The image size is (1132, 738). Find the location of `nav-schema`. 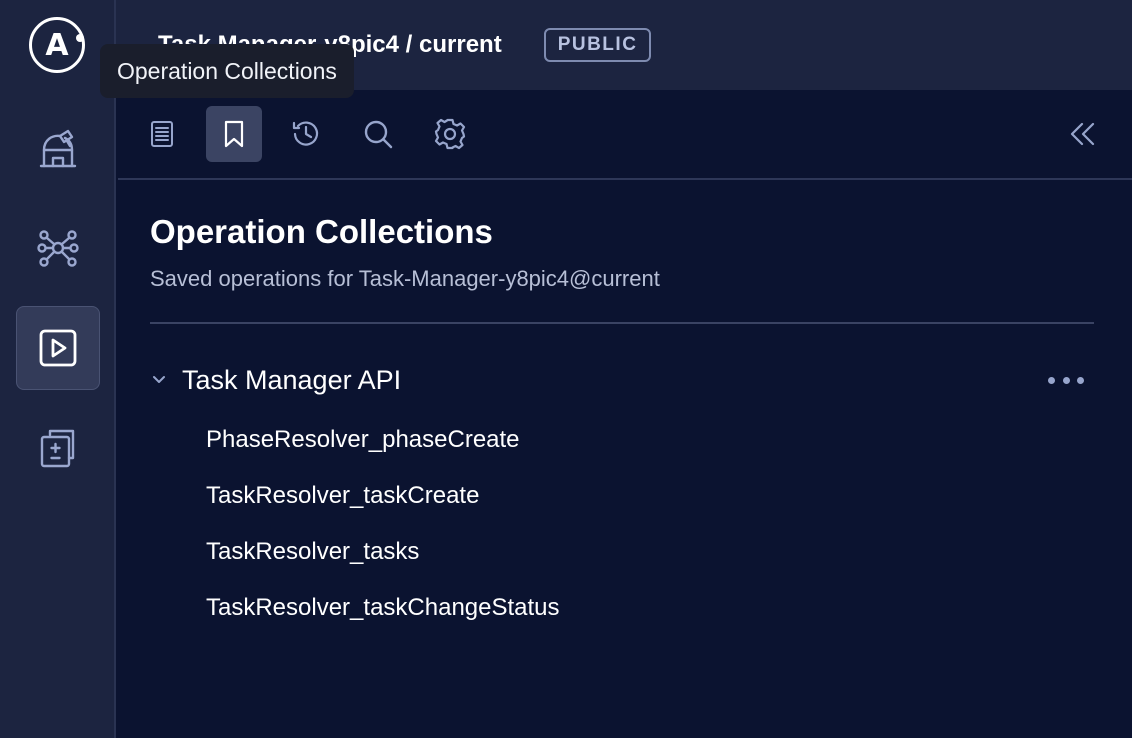

nav-schema is located at coordinates (58, 248).